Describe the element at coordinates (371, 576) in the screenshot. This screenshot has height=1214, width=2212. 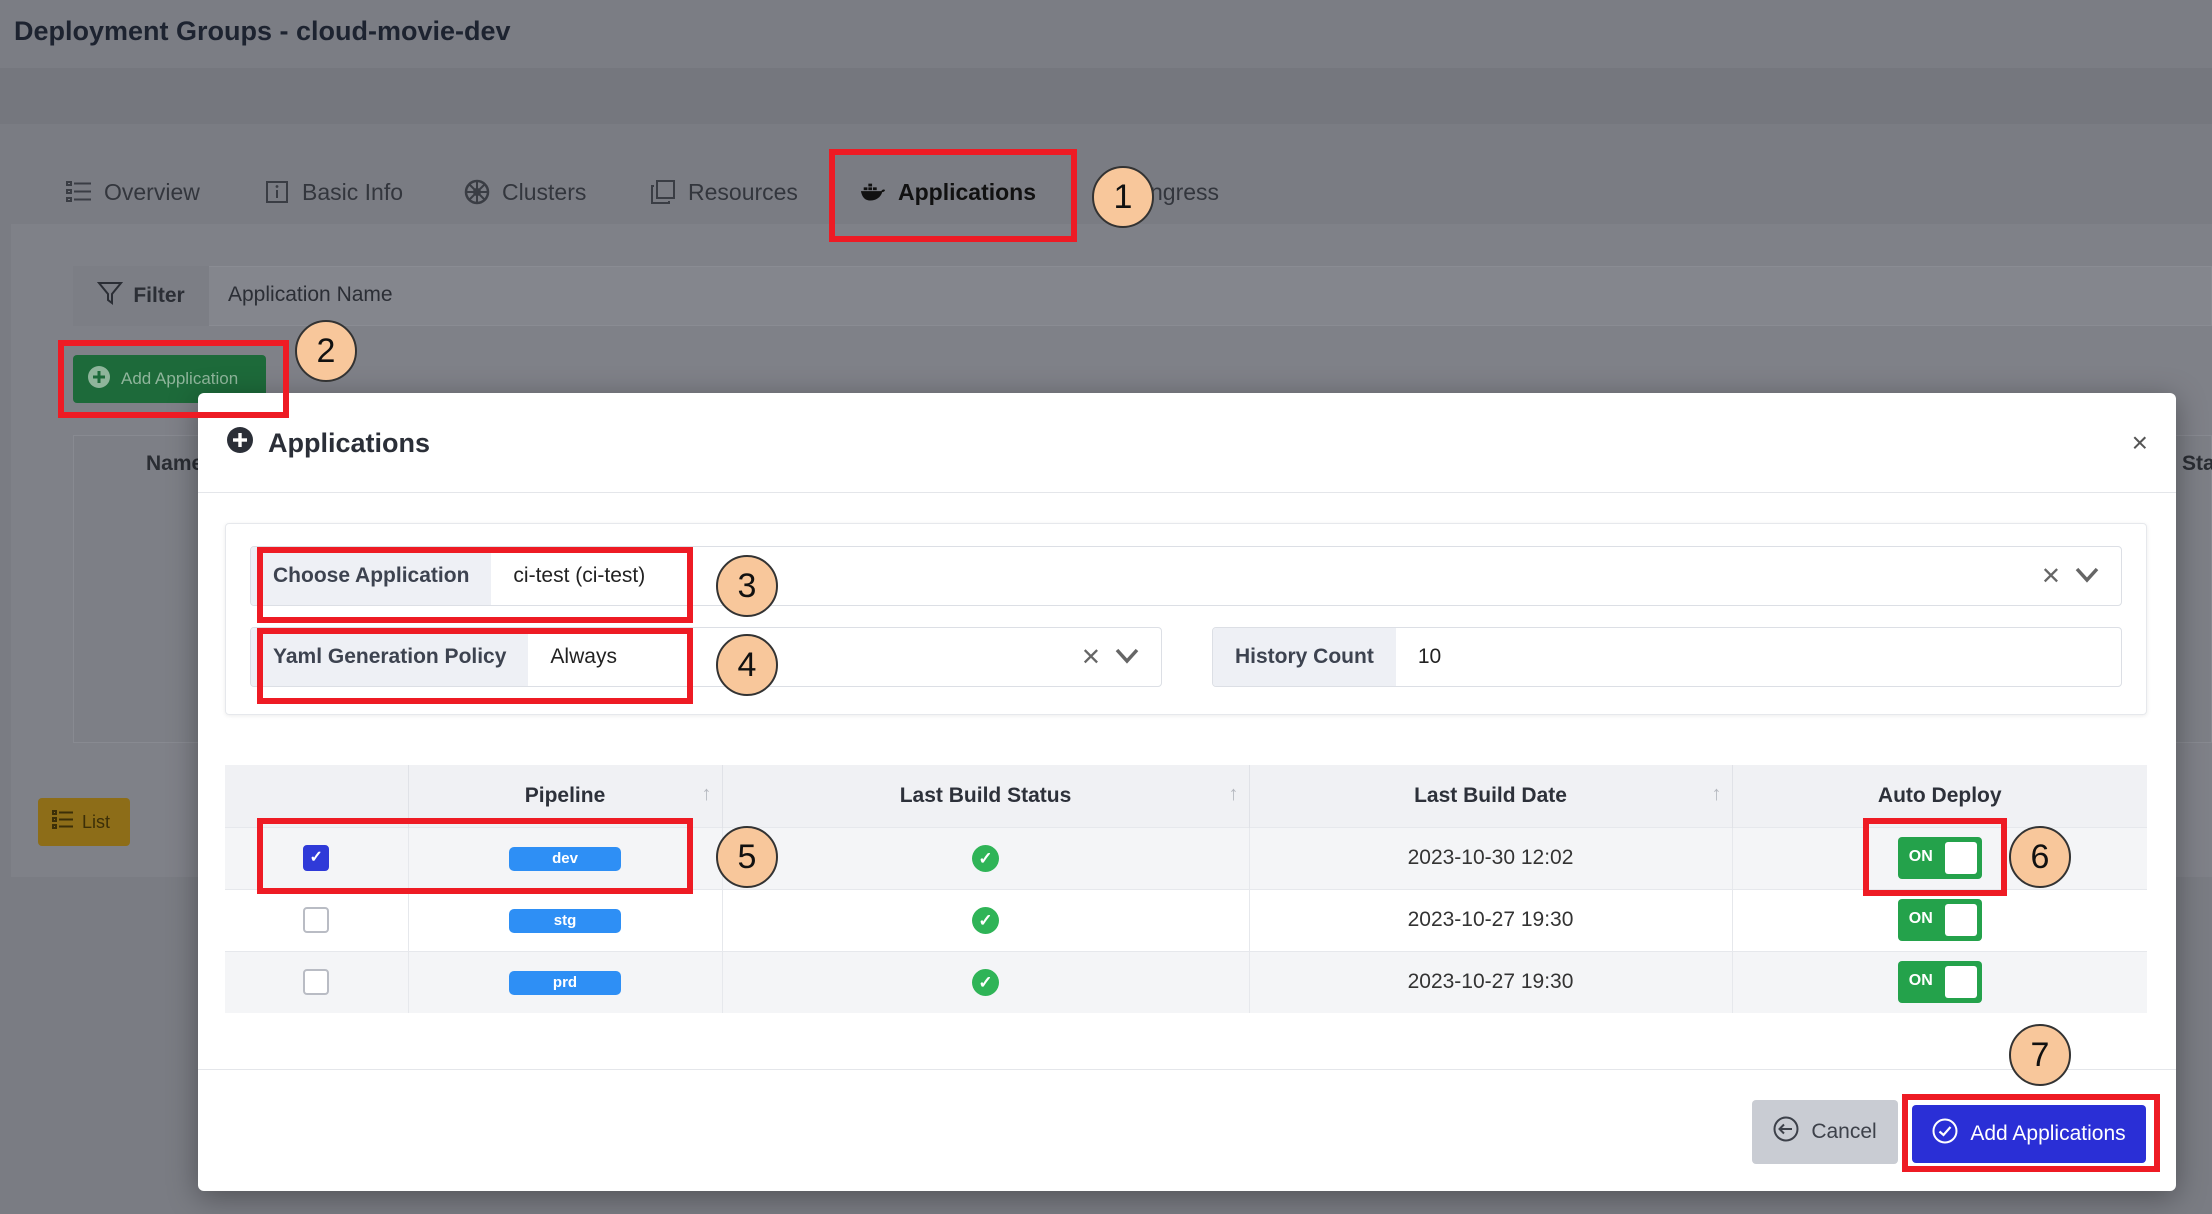
I see `field-label: Choose Application` at that location.